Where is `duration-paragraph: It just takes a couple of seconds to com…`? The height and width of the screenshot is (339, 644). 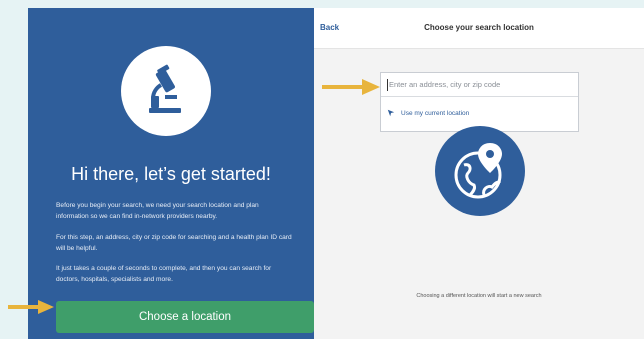
duration-paragraph: It just takes a couple of seconds to com… is located at coordinates (164, 274).